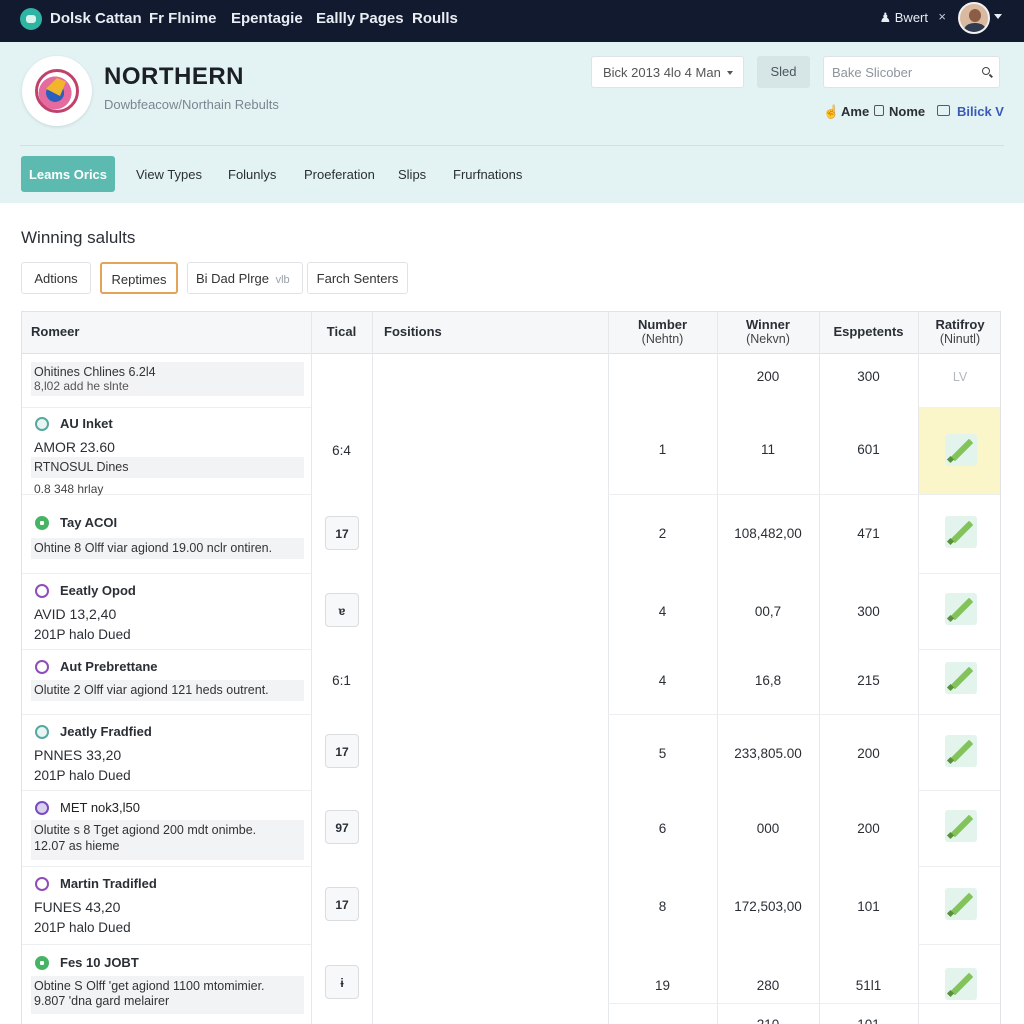 The height and width of the screenshot is (1024, 1024). I want to click on winner-value: 000, so click(768, 828).